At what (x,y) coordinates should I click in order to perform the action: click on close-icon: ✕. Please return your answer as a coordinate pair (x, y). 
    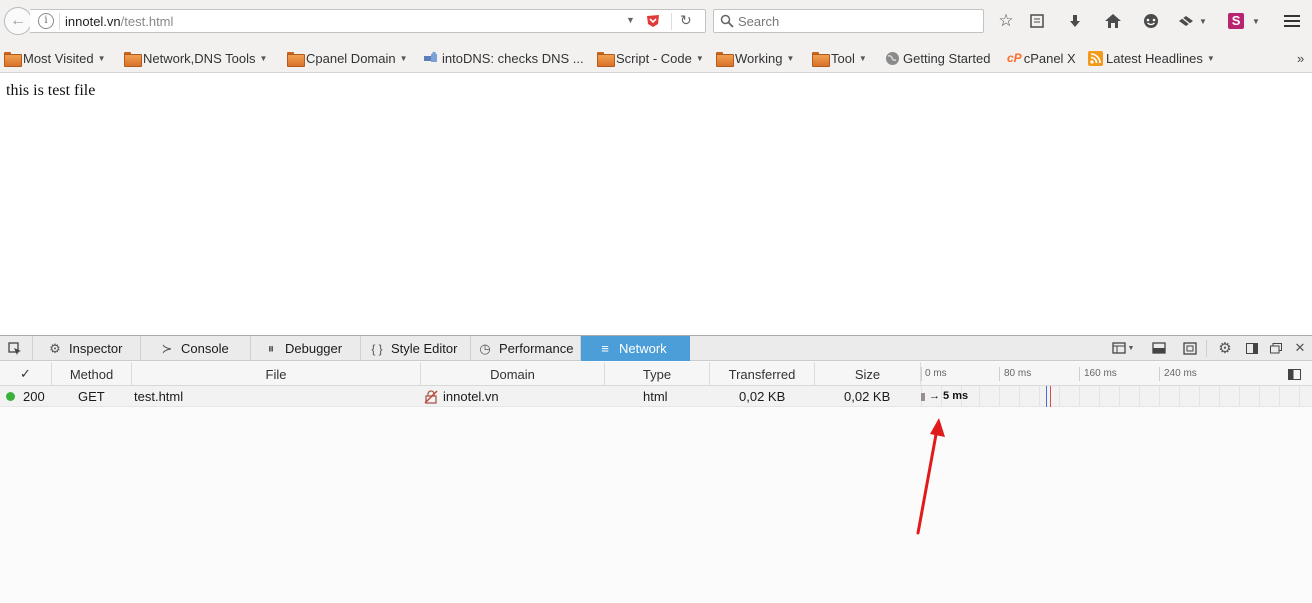
    Looking at the image, I should click on (1300, 348).